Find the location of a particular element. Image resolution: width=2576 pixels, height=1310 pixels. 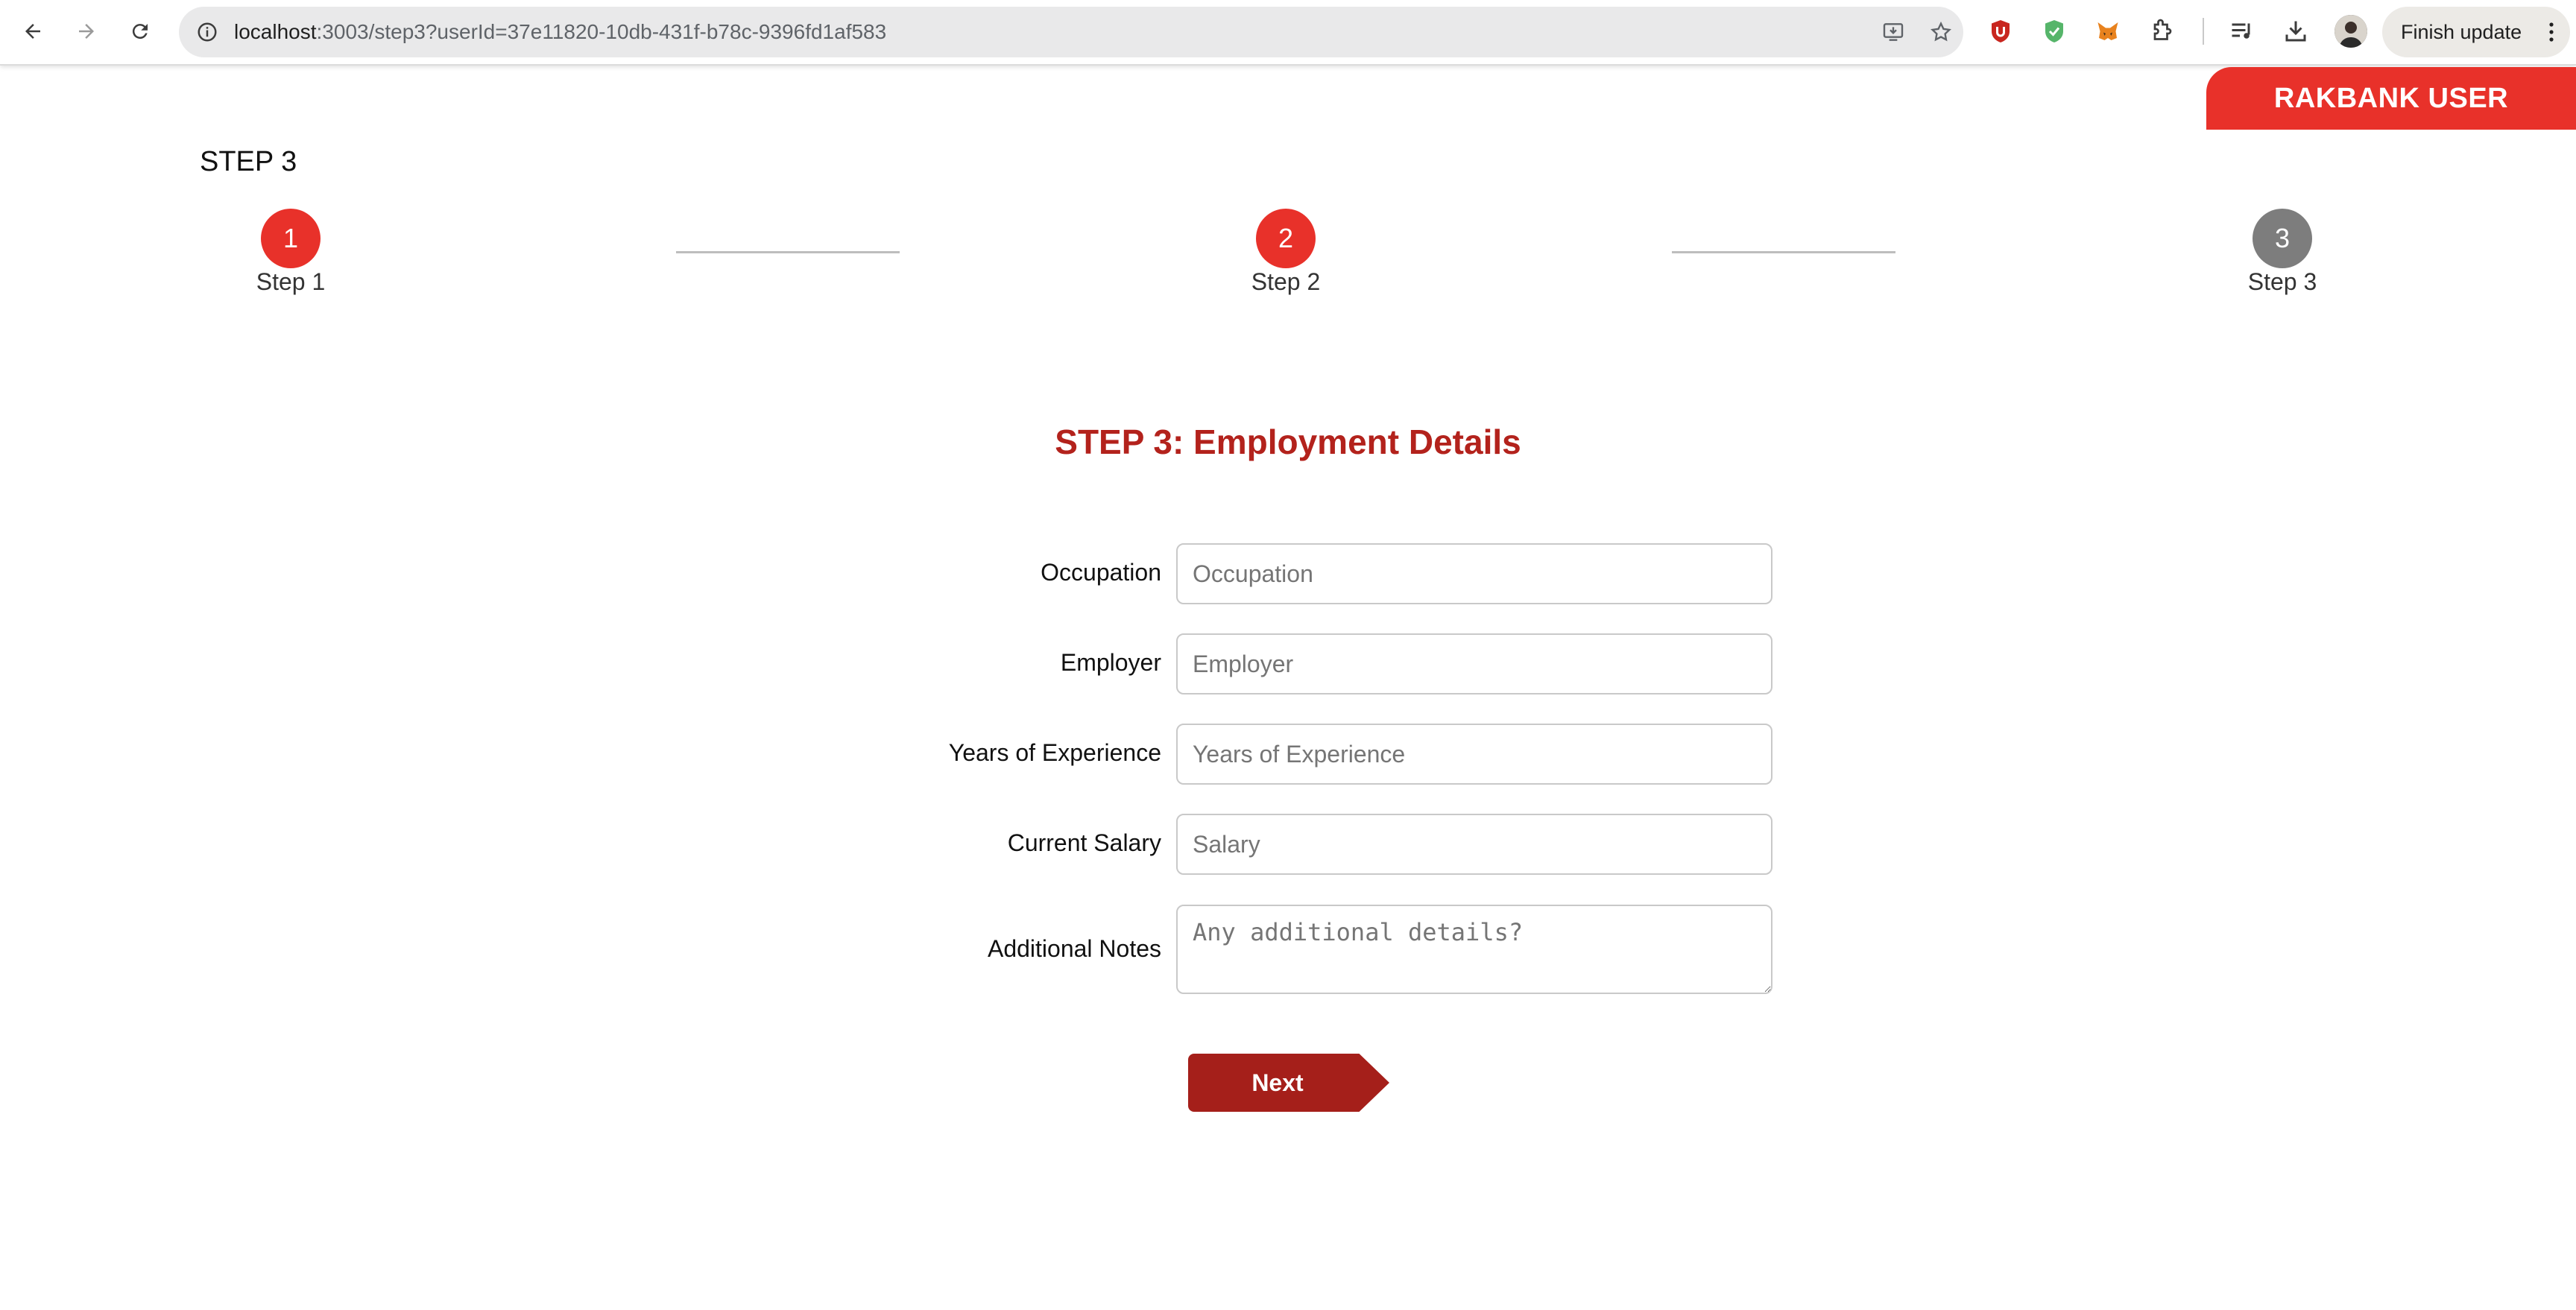

experience-input is located at coordinates (1474, 754).